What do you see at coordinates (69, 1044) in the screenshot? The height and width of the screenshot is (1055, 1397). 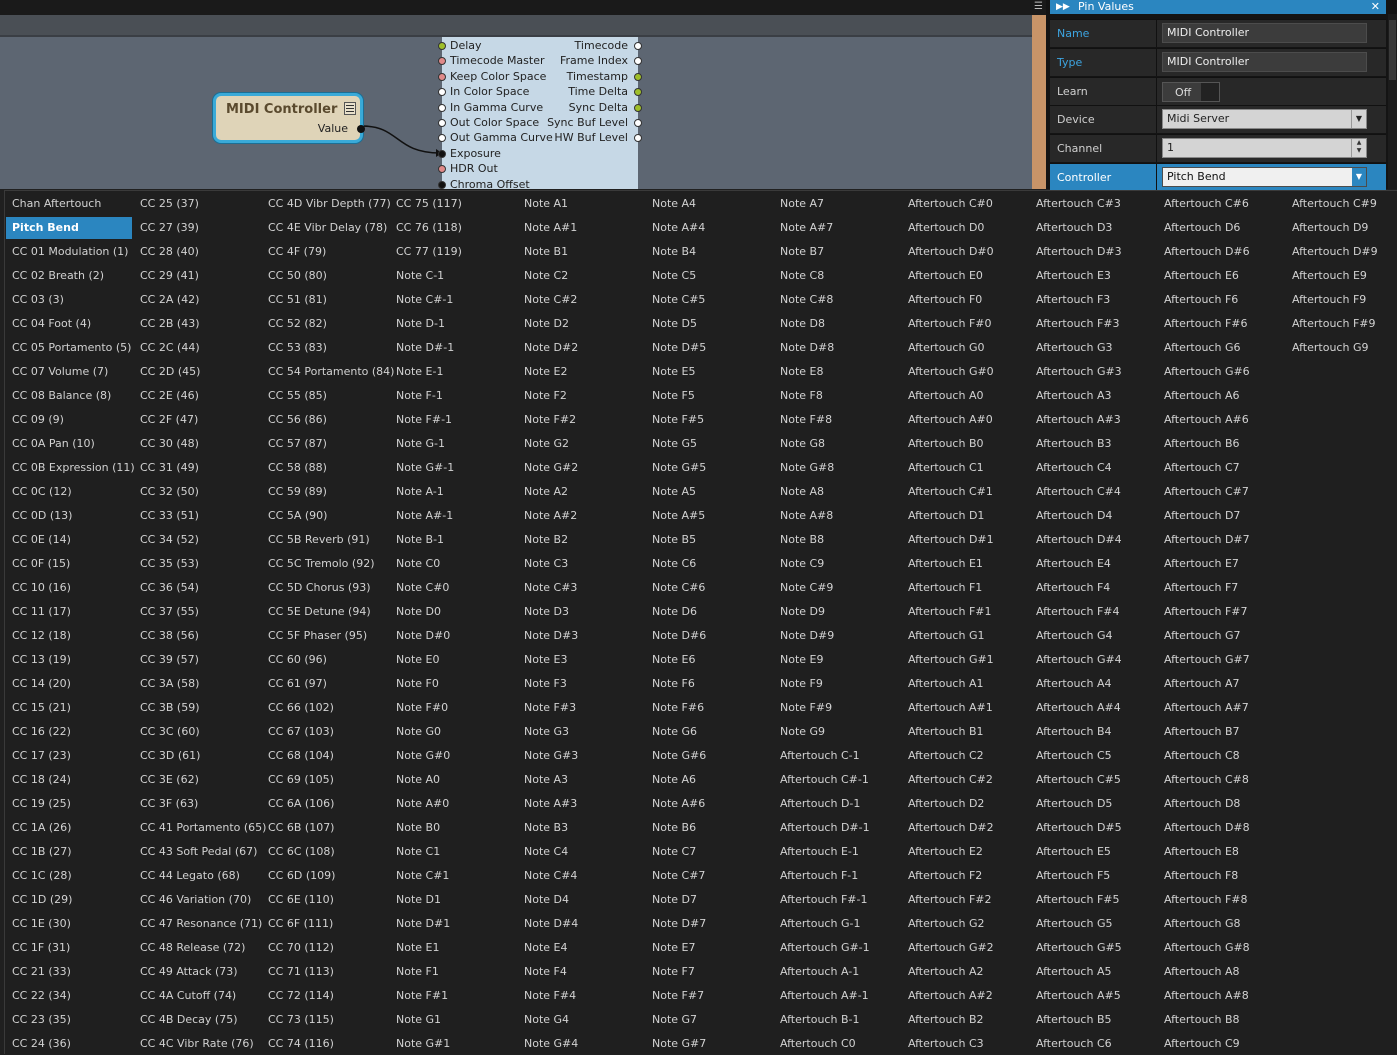 I see `dropdown-option: CC 24 (36)` at bounding box center [69, 1044].